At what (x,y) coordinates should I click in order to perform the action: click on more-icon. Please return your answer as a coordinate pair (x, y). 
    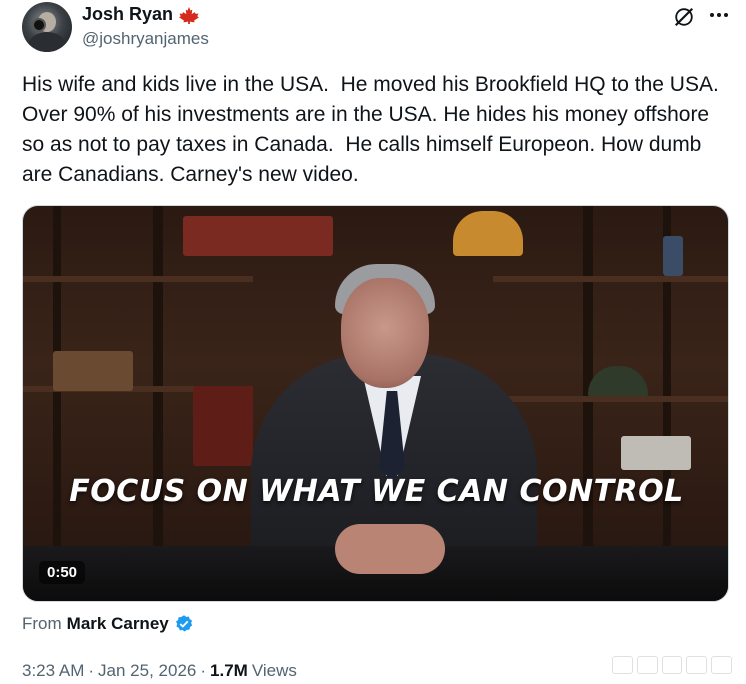
    Looking at the image, I should click on (719, 15).